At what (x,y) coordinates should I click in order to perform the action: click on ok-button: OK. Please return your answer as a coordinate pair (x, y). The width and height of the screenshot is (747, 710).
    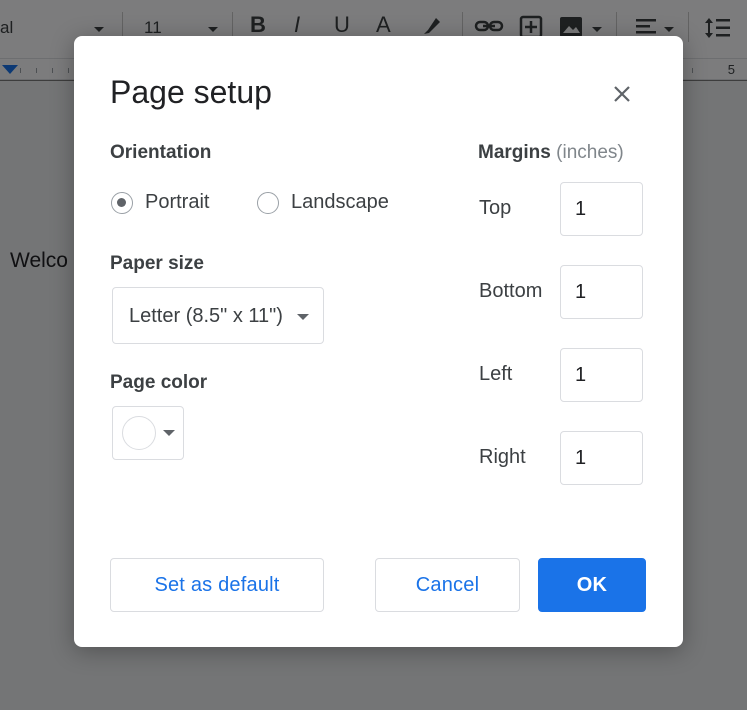
    Looking at the image, I should click on (592, 585).